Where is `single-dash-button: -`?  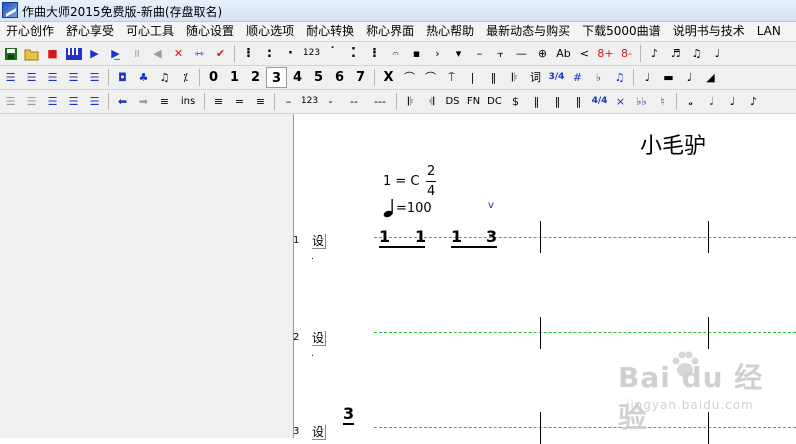 single-dash-button: - is located at coordinates (330, 101).